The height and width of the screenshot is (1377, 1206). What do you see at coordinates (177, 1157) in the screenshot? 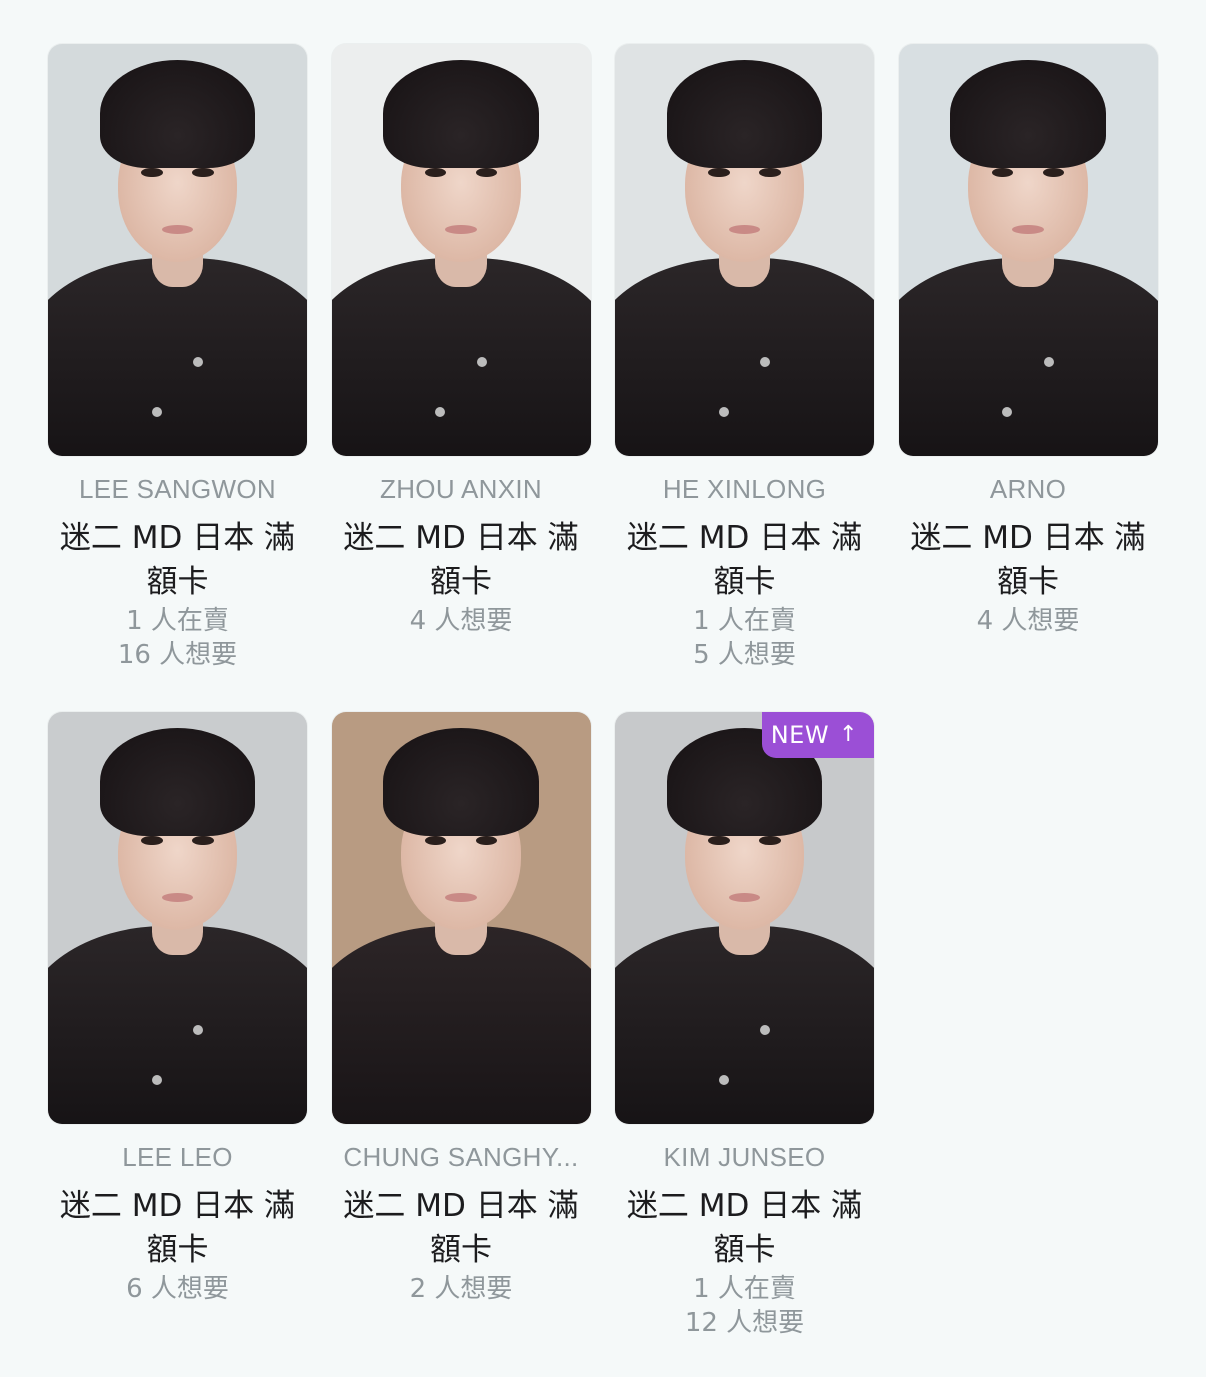
I see `member-name: LEE LEO` at bounding box center [177, 1157].